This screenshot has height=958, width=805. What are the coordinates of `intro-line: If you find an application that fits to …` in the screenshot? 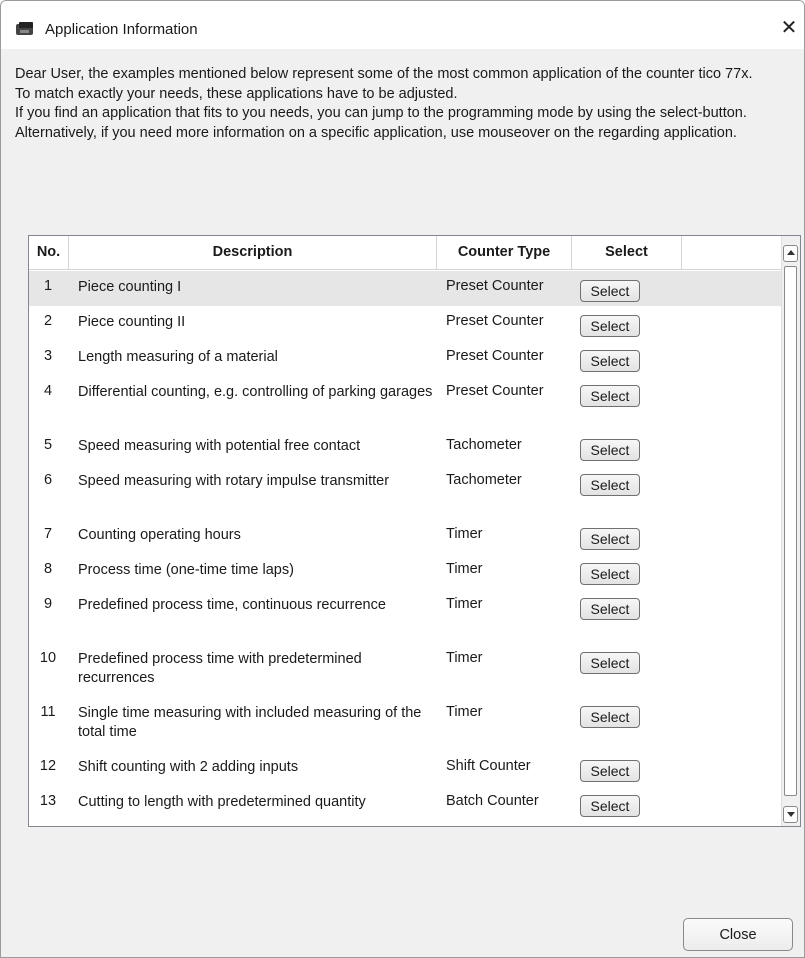 It's located at (381, 113).